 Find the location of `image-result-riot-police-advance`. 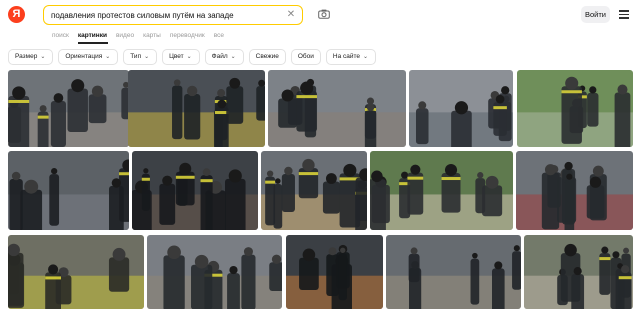

image-result-riot-police-advance is located at coordinates (574, 190).